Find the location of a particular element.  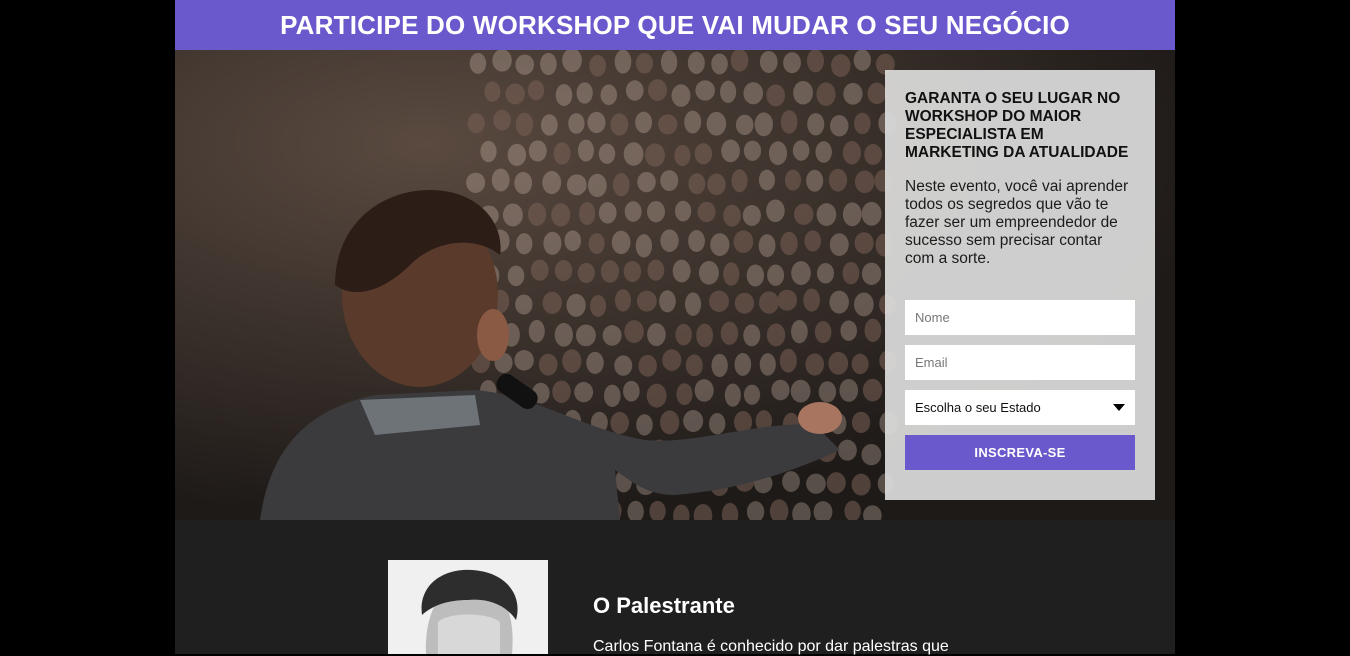

name-placeholder: Nome is located at coordinates (932, 317).